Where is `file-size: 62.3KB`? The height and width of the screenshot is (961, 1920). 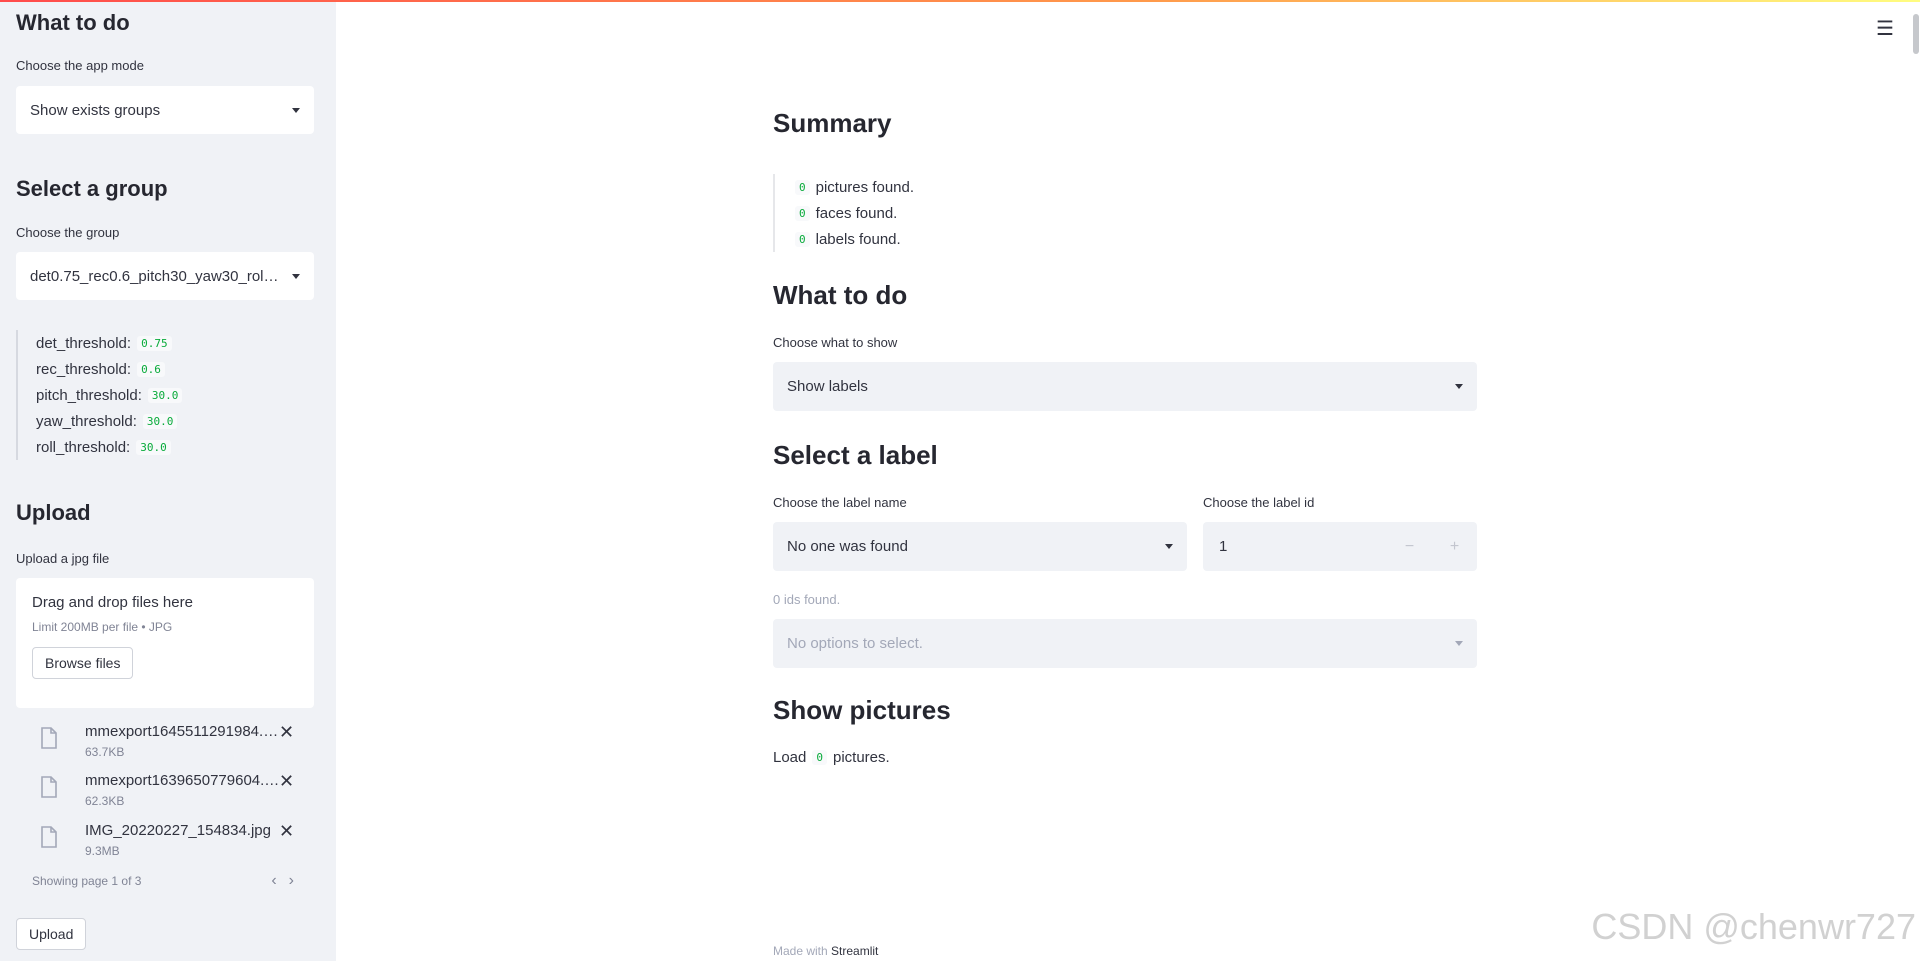
file-size: 62.3KB is located at coordinates (105, 801).